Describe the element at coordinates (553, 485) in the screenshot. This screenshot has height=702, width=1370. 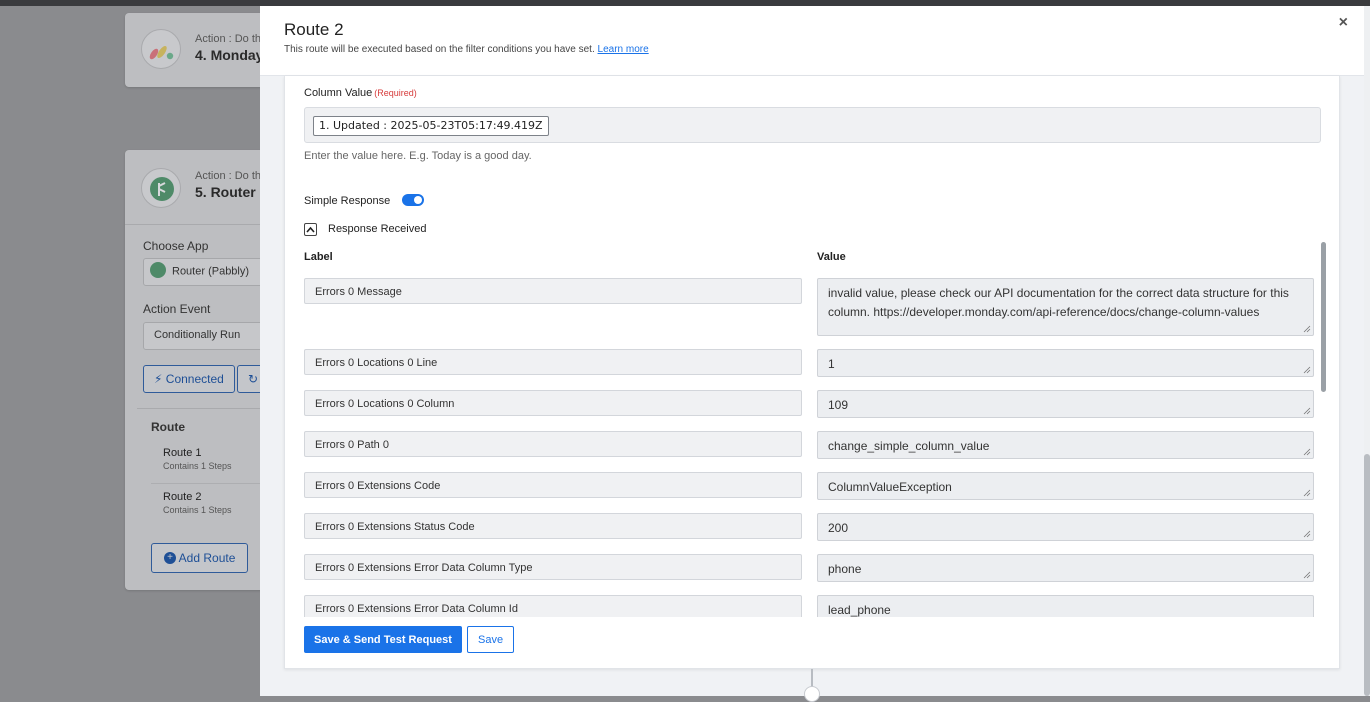
I see `response-label-field: Errors 0 Extensions Code` at that location.